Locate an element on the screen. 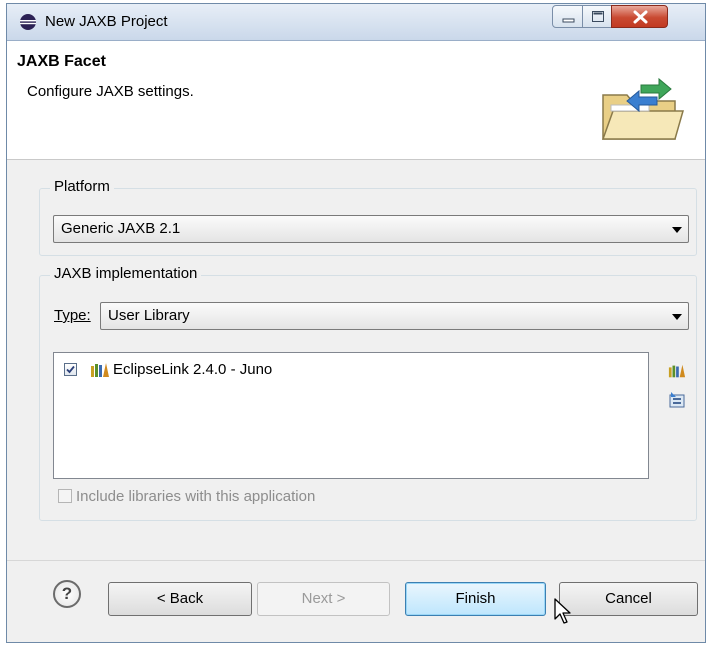 The width and height of the screenshot is (709, 646). minimize-button is located at coordinates (567, 16).